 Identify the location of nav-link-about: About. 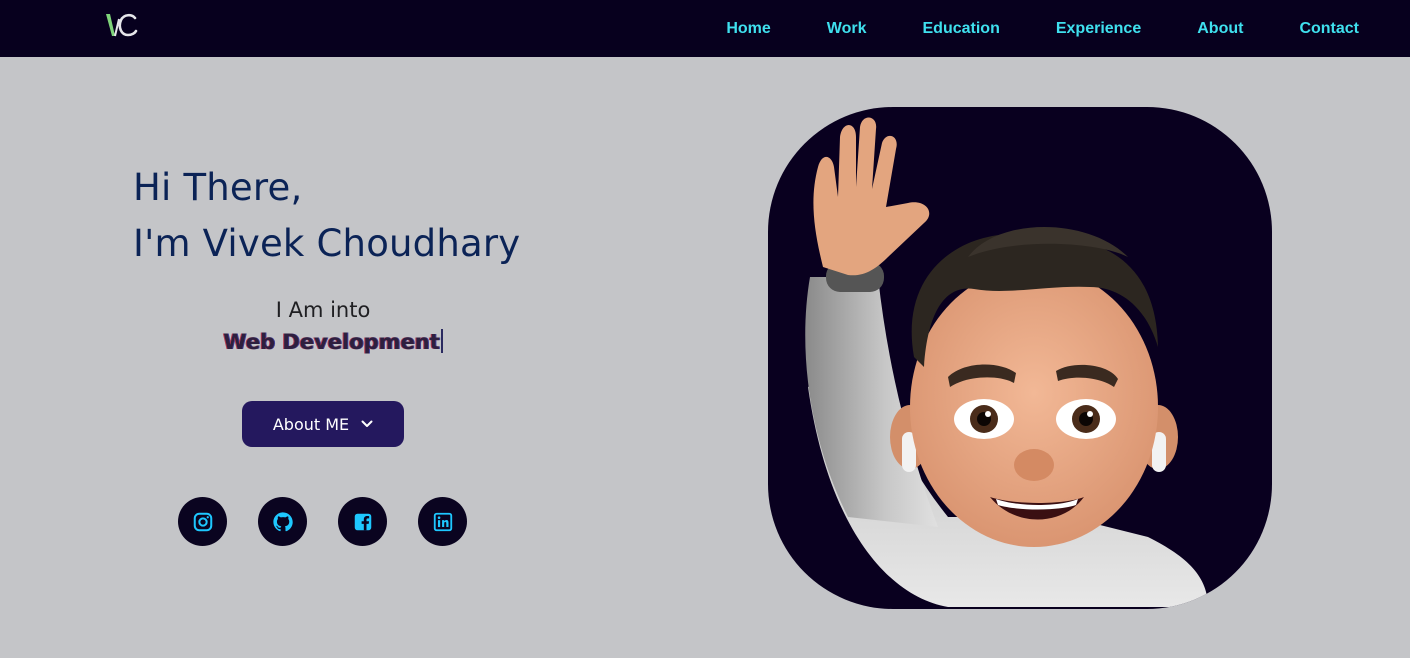
(1220, 29).